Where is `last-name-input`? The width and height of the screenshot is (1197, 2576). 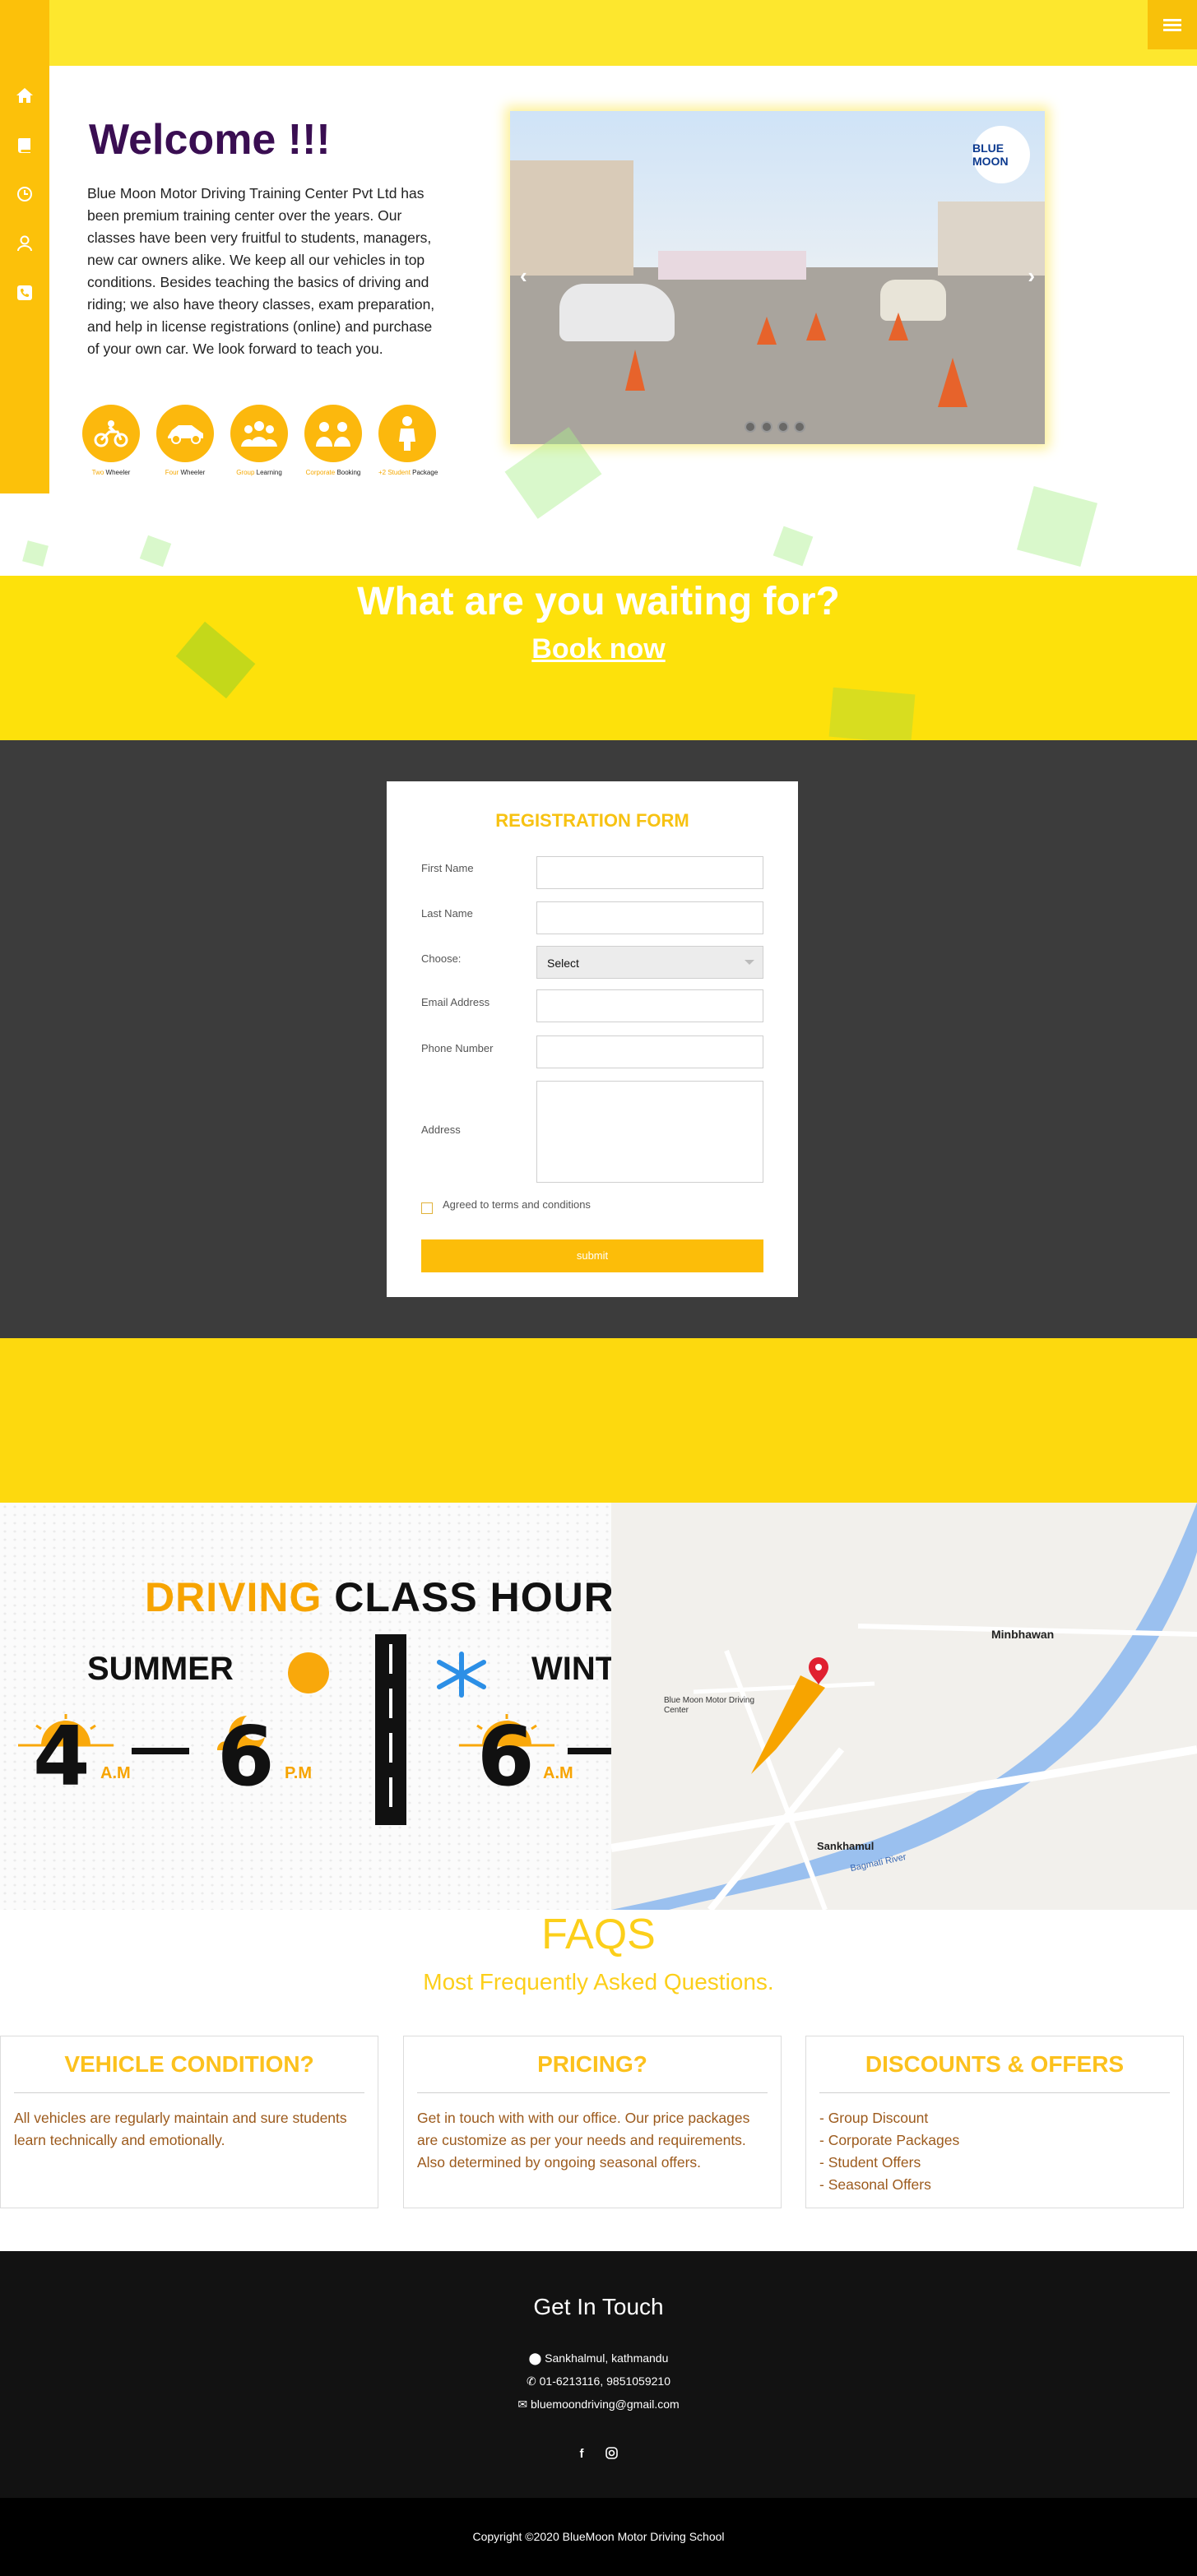
last-name-input is located at coordinates (650, 918).